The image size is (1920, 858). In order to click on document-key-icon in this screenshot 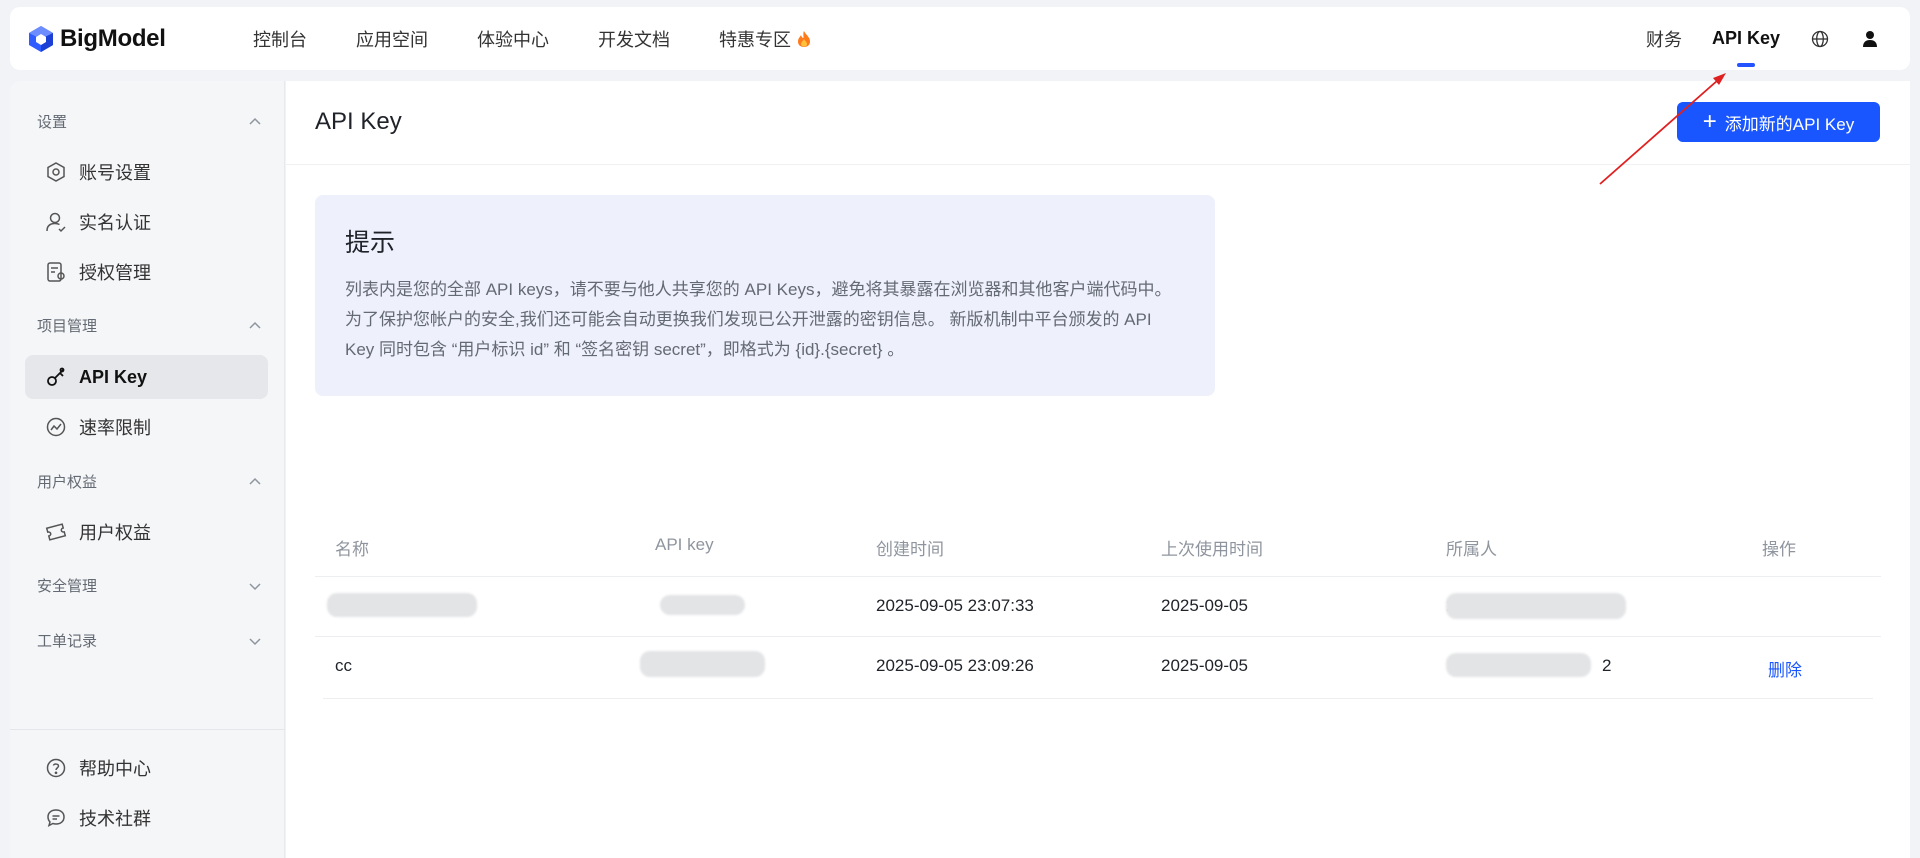, I will do `click(56, 272)`.